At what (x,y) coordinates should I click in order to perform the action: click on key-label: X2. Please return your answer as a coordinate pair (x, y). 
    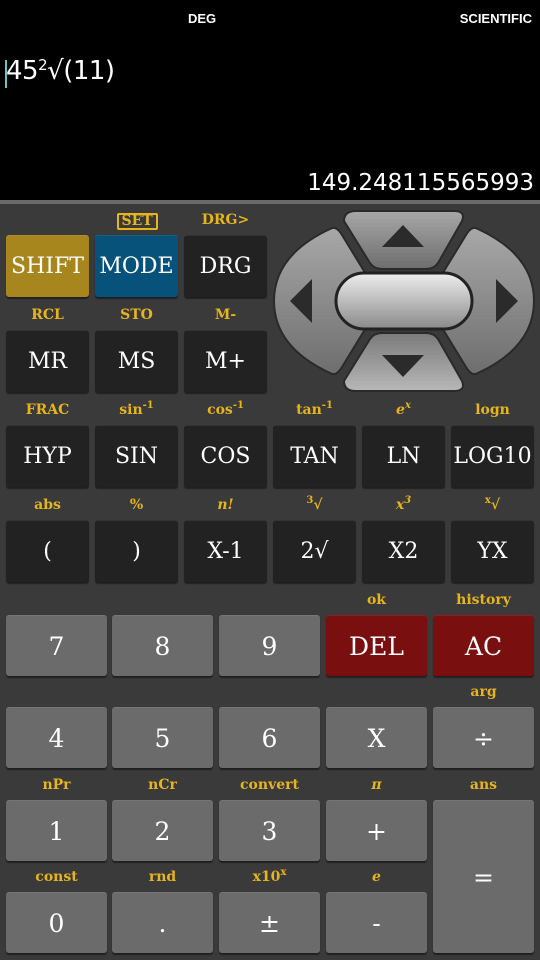
    Looking at the image, I should click on (403, 551).